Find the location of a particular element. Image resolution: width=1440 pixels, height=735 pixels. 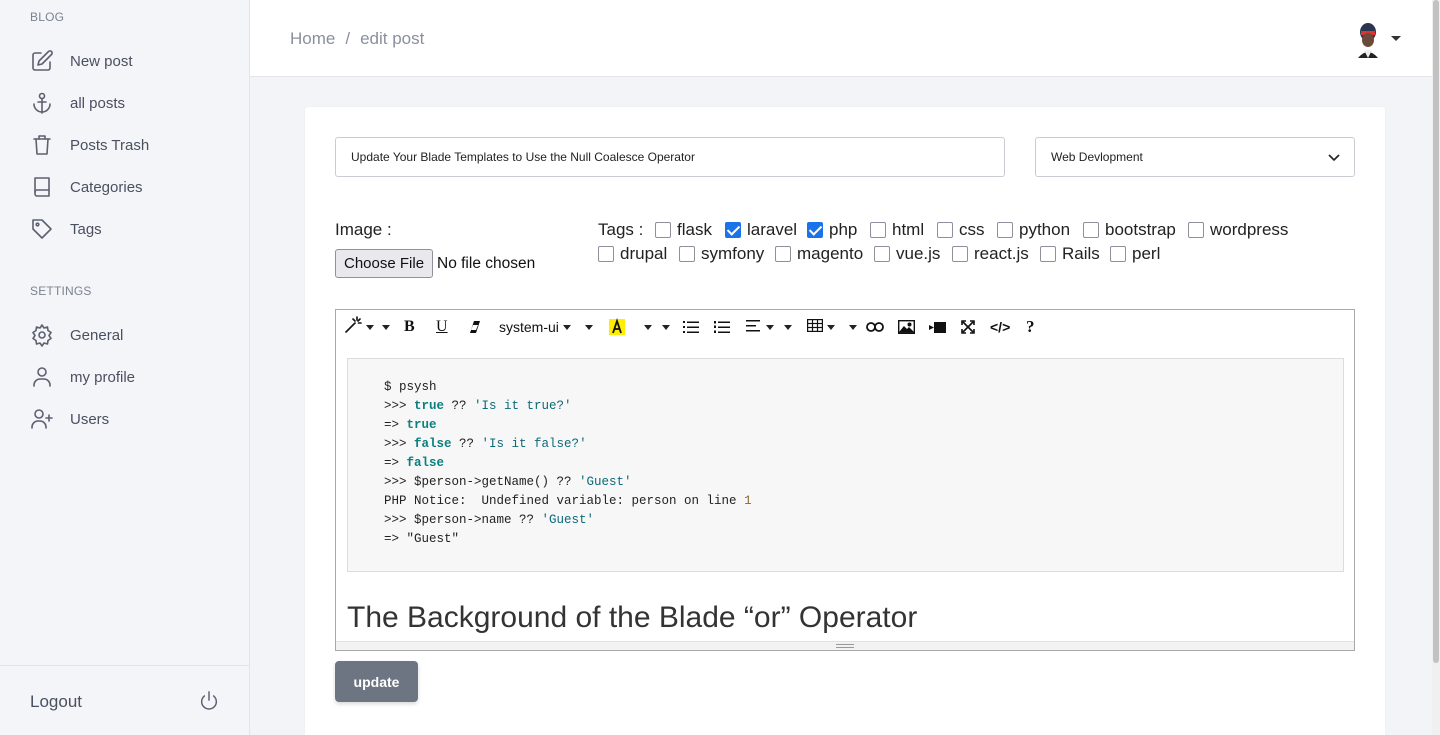

unordered-list-icon is located at coordinates (691, 327).